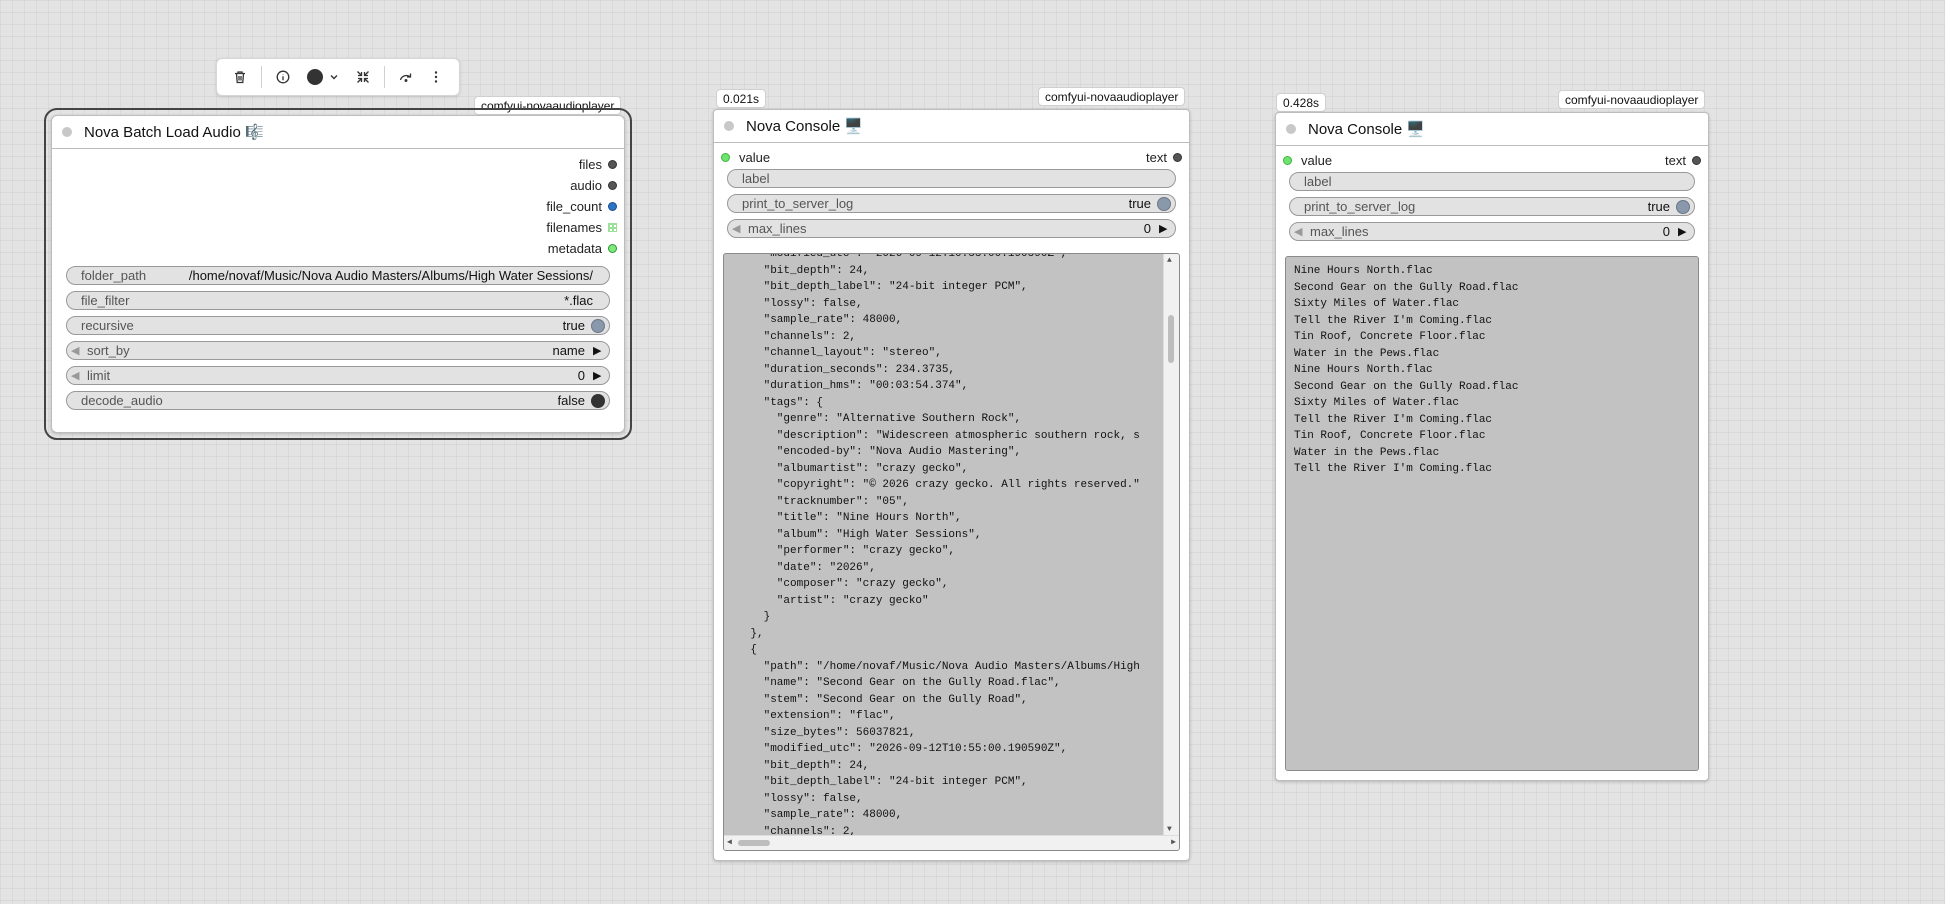 The height and width of the screenshot is (904, 1945). I want to click on chevron-down-icon, so click(334, 77).